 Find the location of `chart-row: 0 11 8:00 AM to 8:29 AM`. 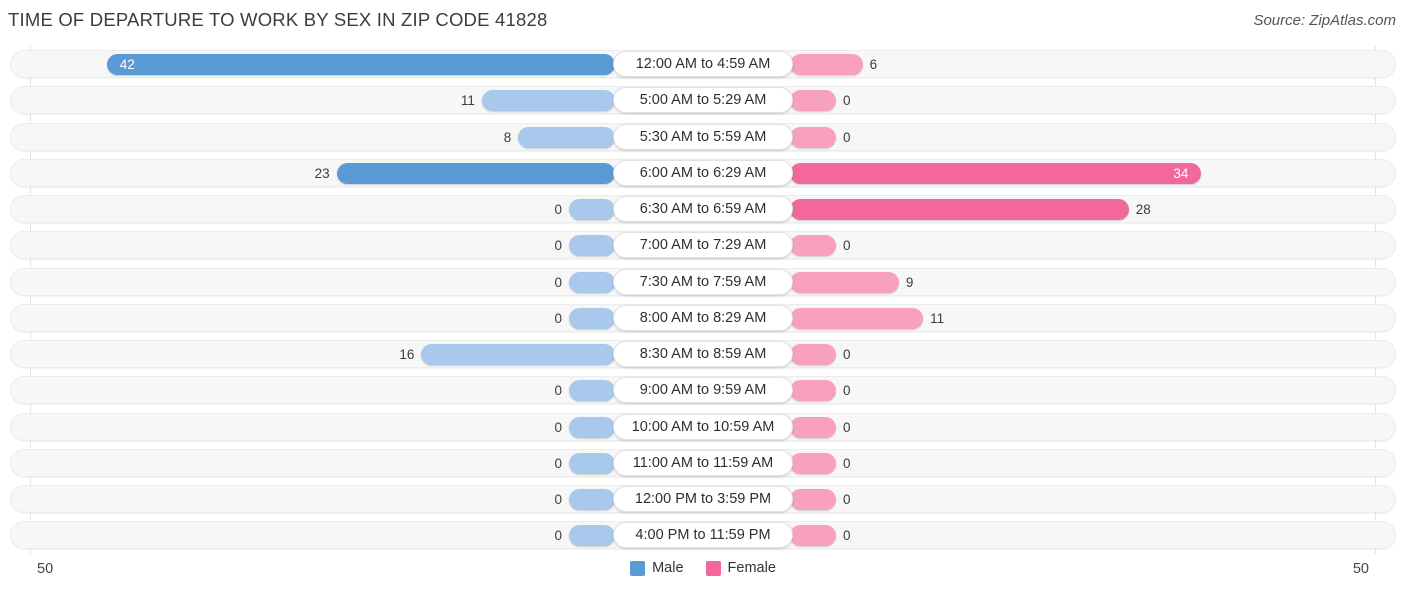

chart-row: 0 11 8:00 AM to 8:29 AM is located at coordinates (703, 318).